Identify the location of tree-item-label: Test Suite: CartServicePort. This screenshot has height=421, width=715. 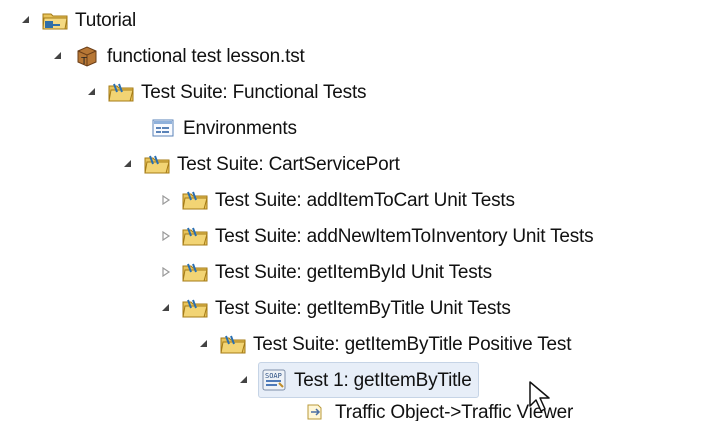
(288, 164).